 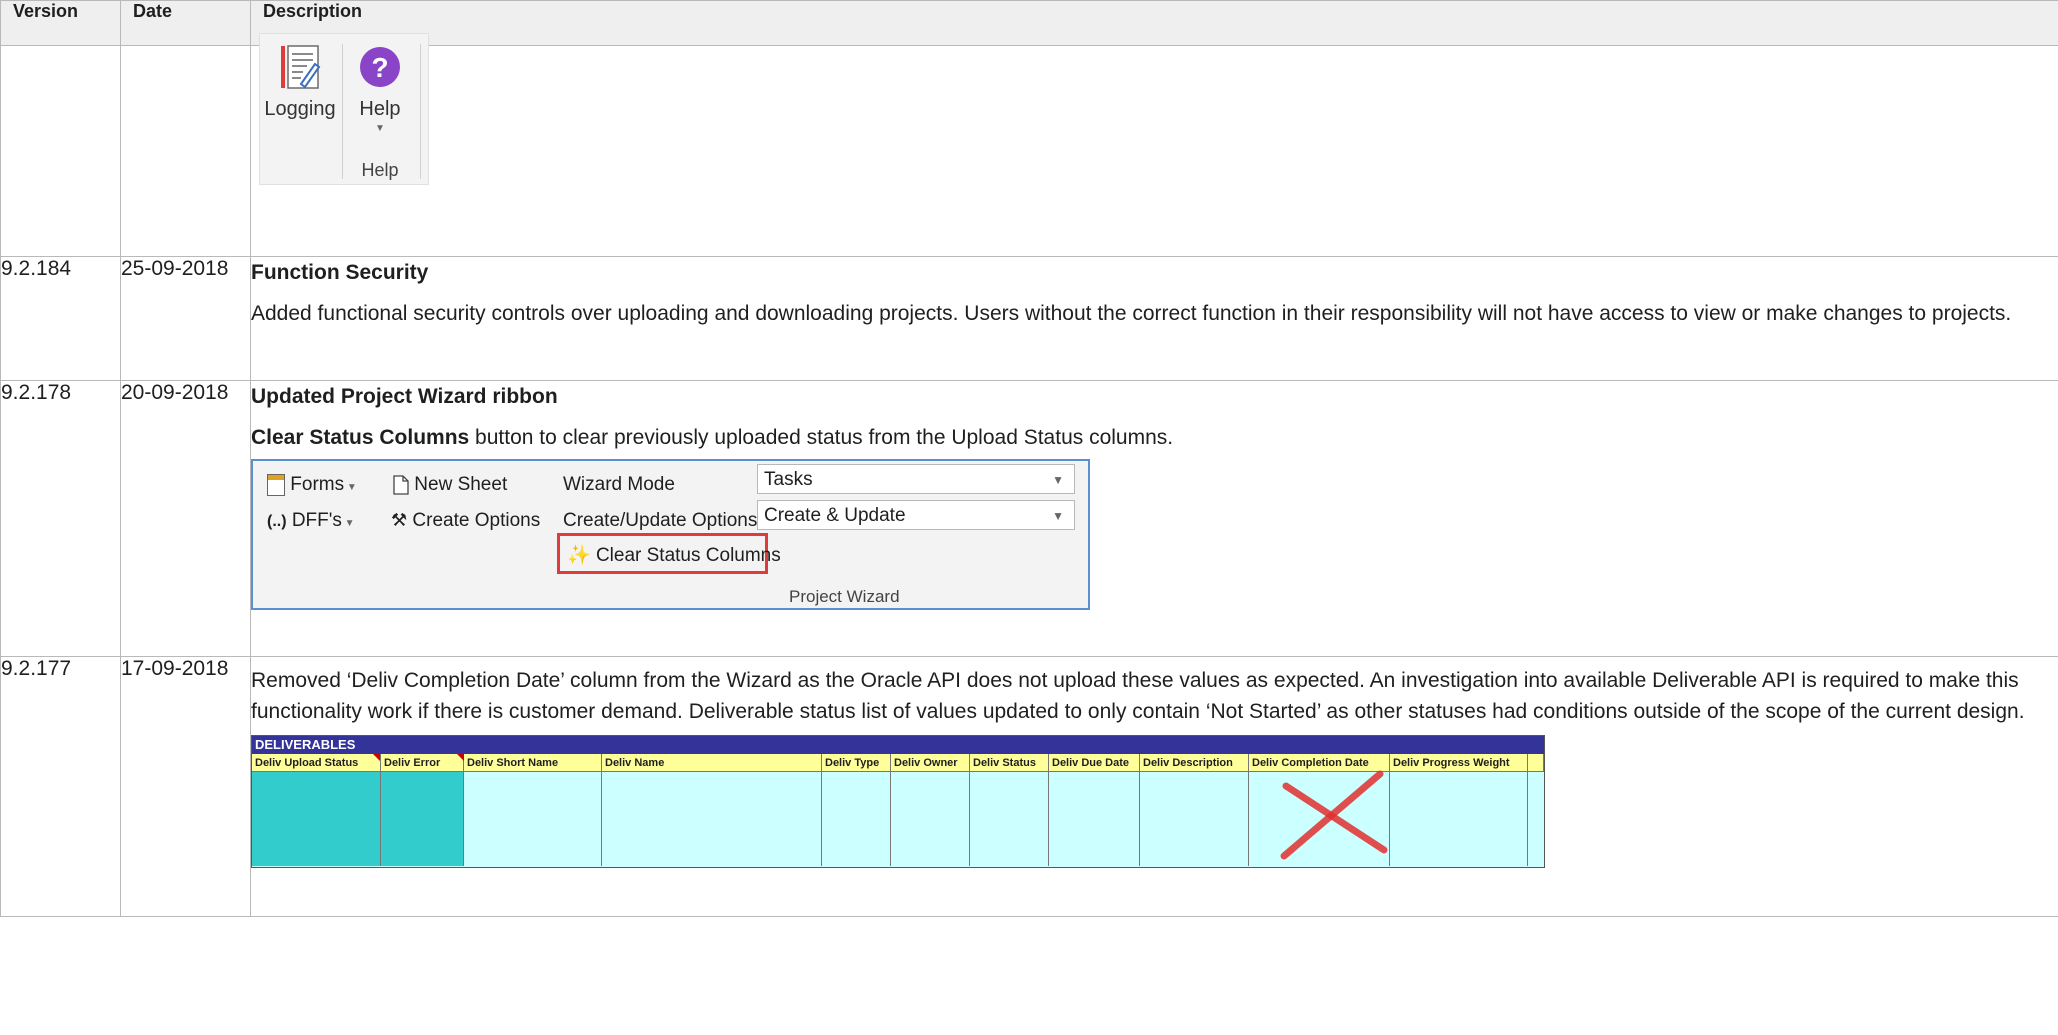 What do you see at coordinates (276, 484) in the screenshot?
I see `forms-icon` at bounding box center [276, 484].